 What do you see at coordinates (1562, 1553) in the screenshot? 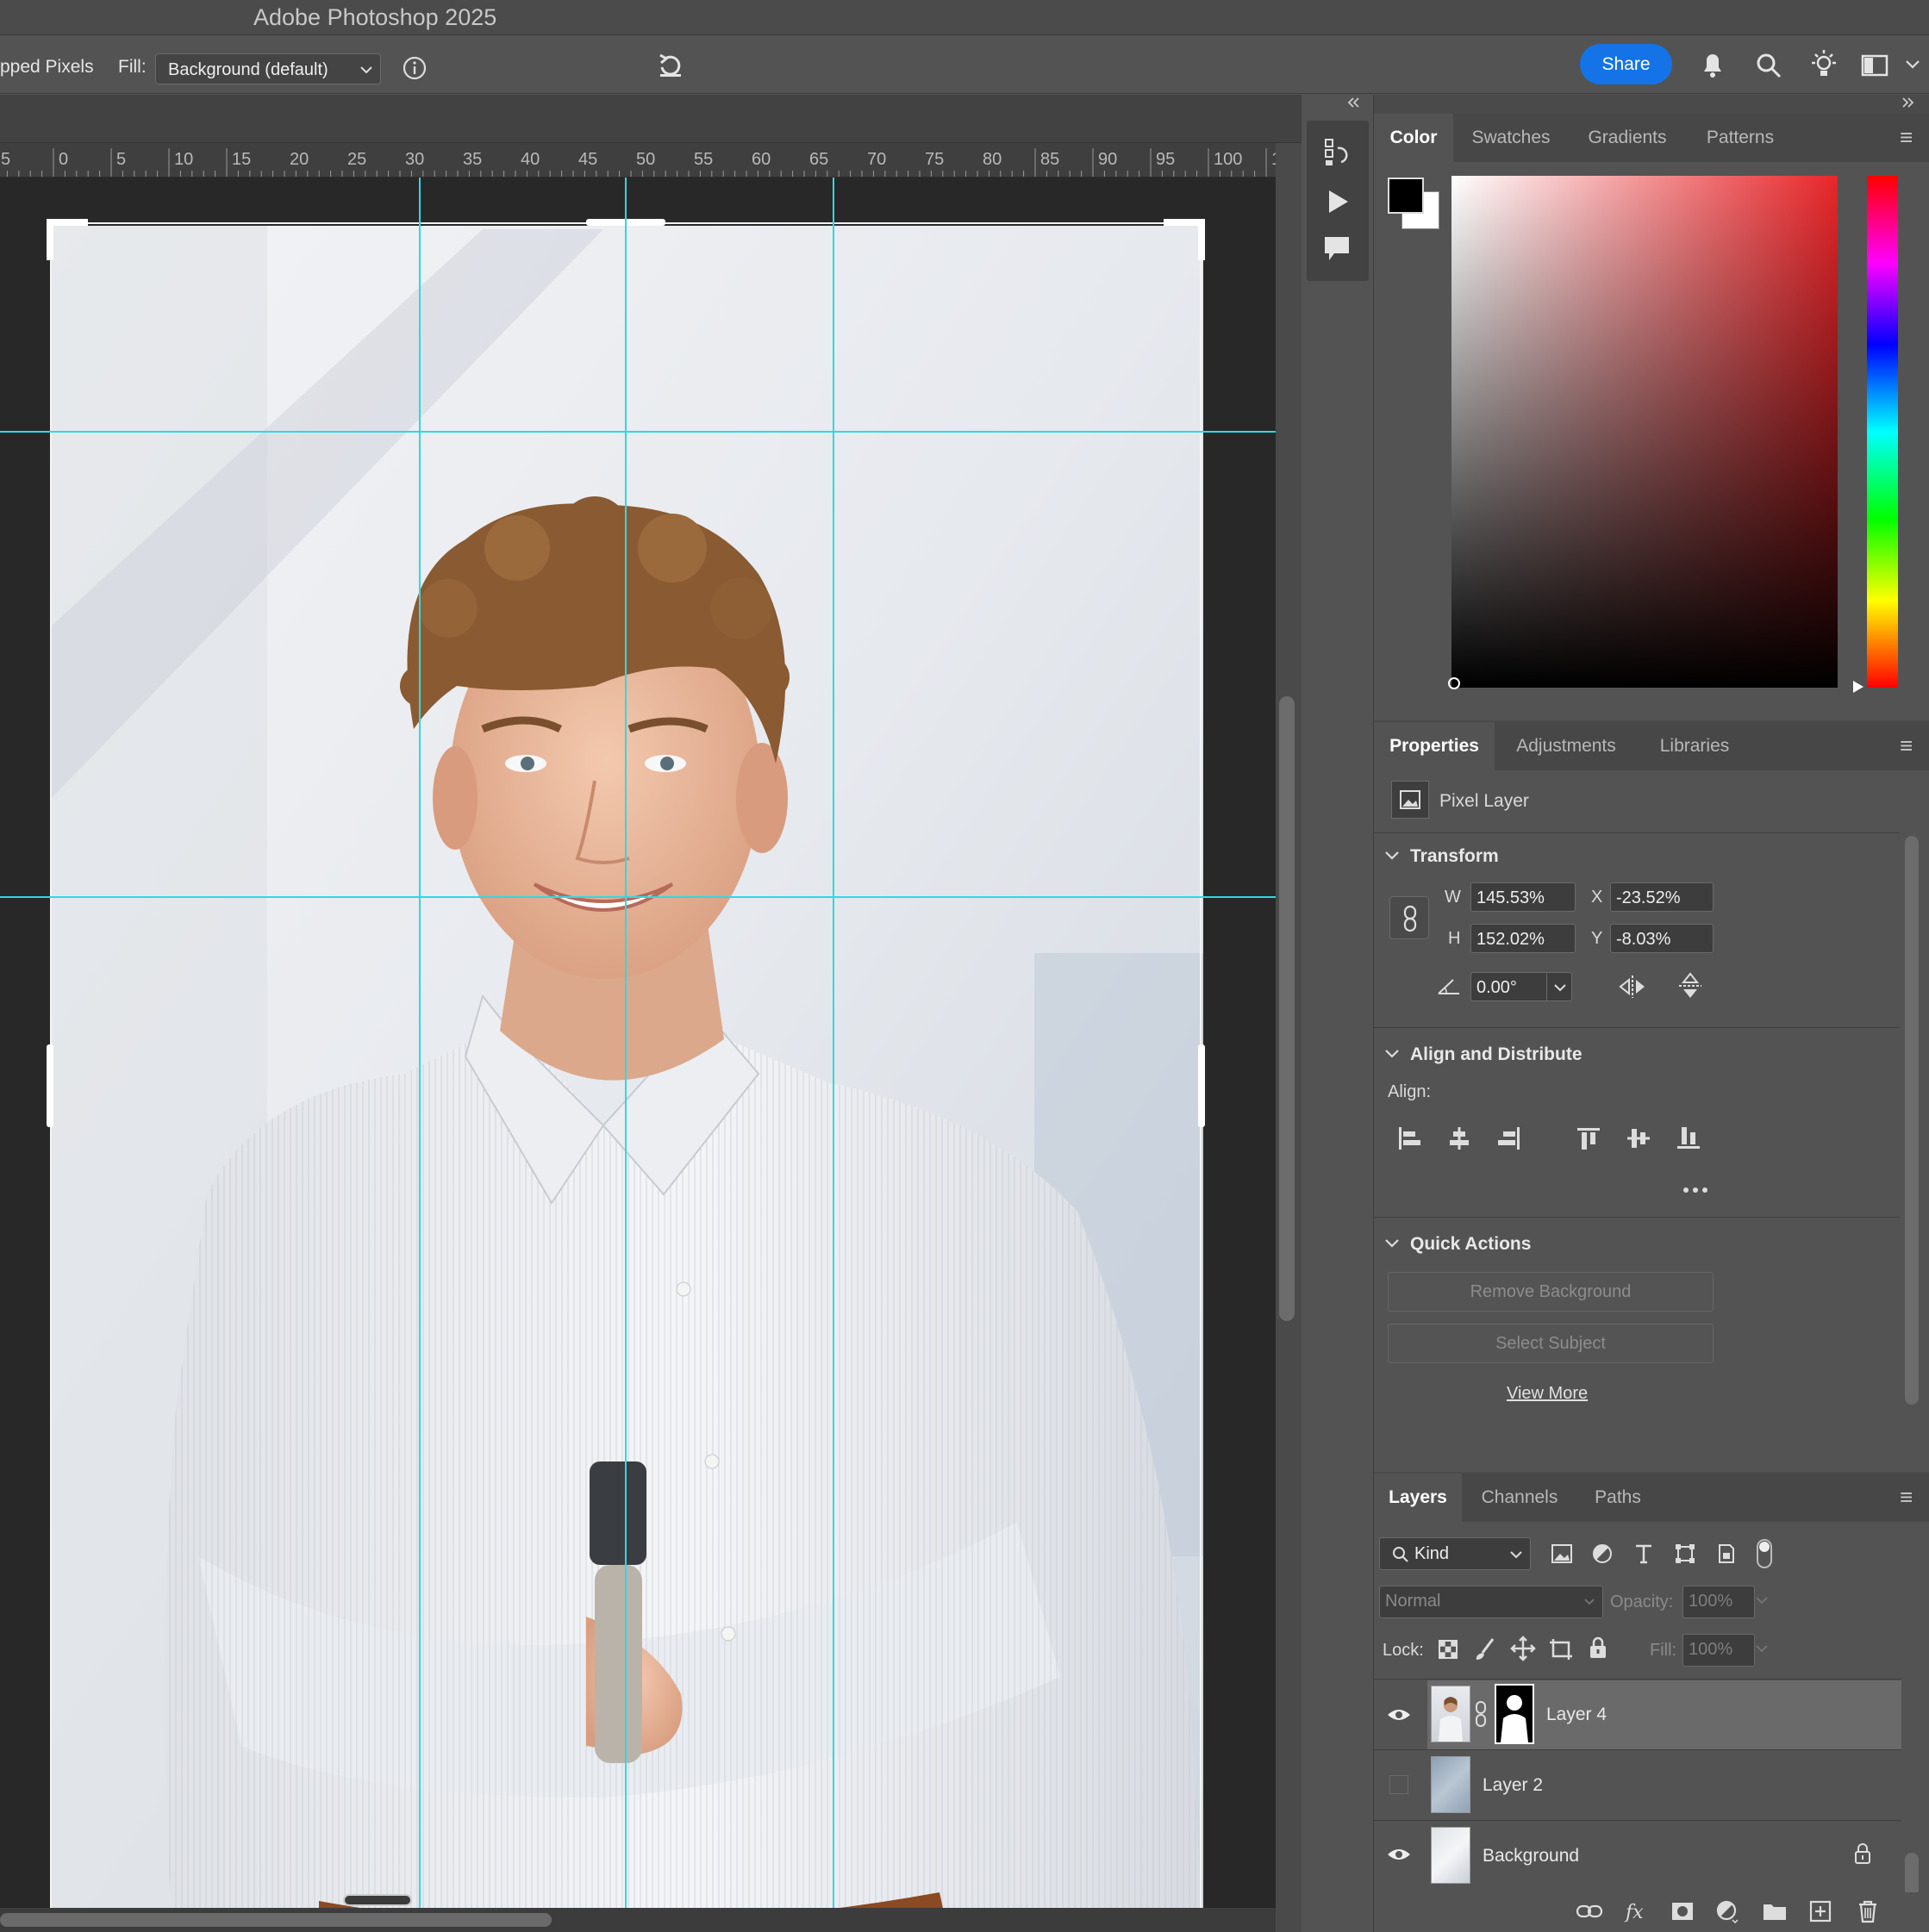
I see `filter-pixel-icon` at bounding box center [1562, 1553].